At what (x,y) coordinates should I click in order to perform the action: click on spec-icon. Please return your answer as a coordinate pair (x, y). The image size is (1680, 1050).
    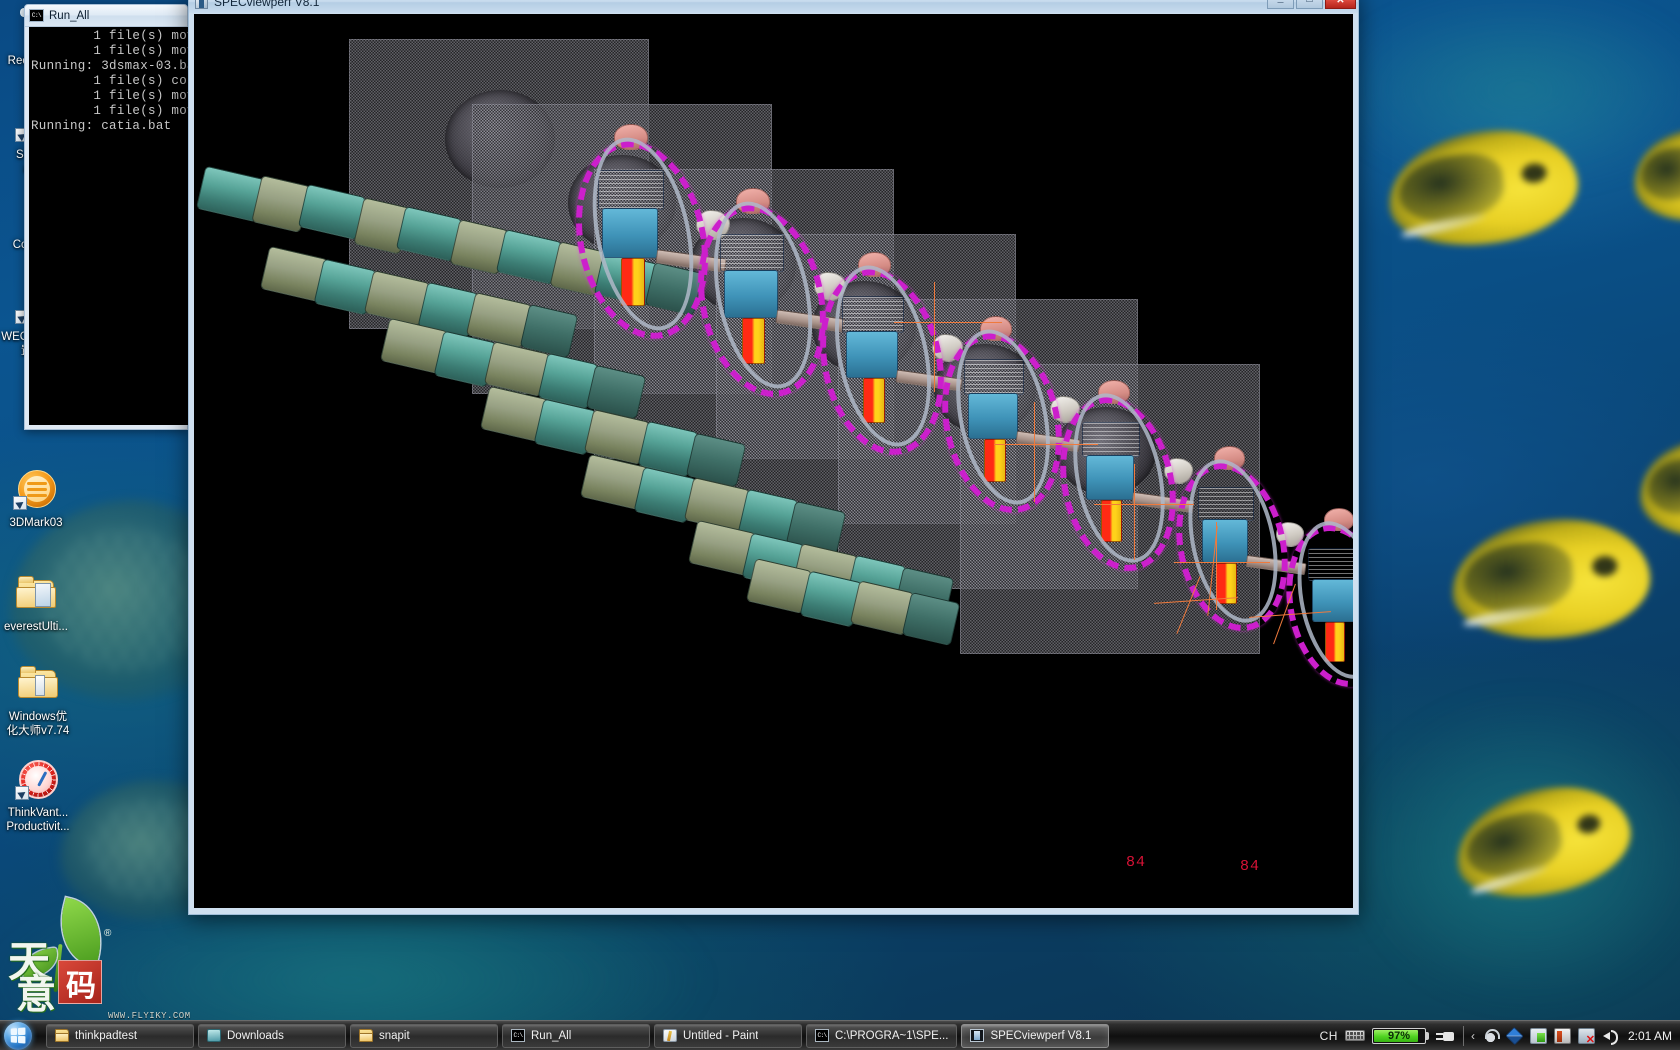
    Looking at the image, I should click on (977, 1035).